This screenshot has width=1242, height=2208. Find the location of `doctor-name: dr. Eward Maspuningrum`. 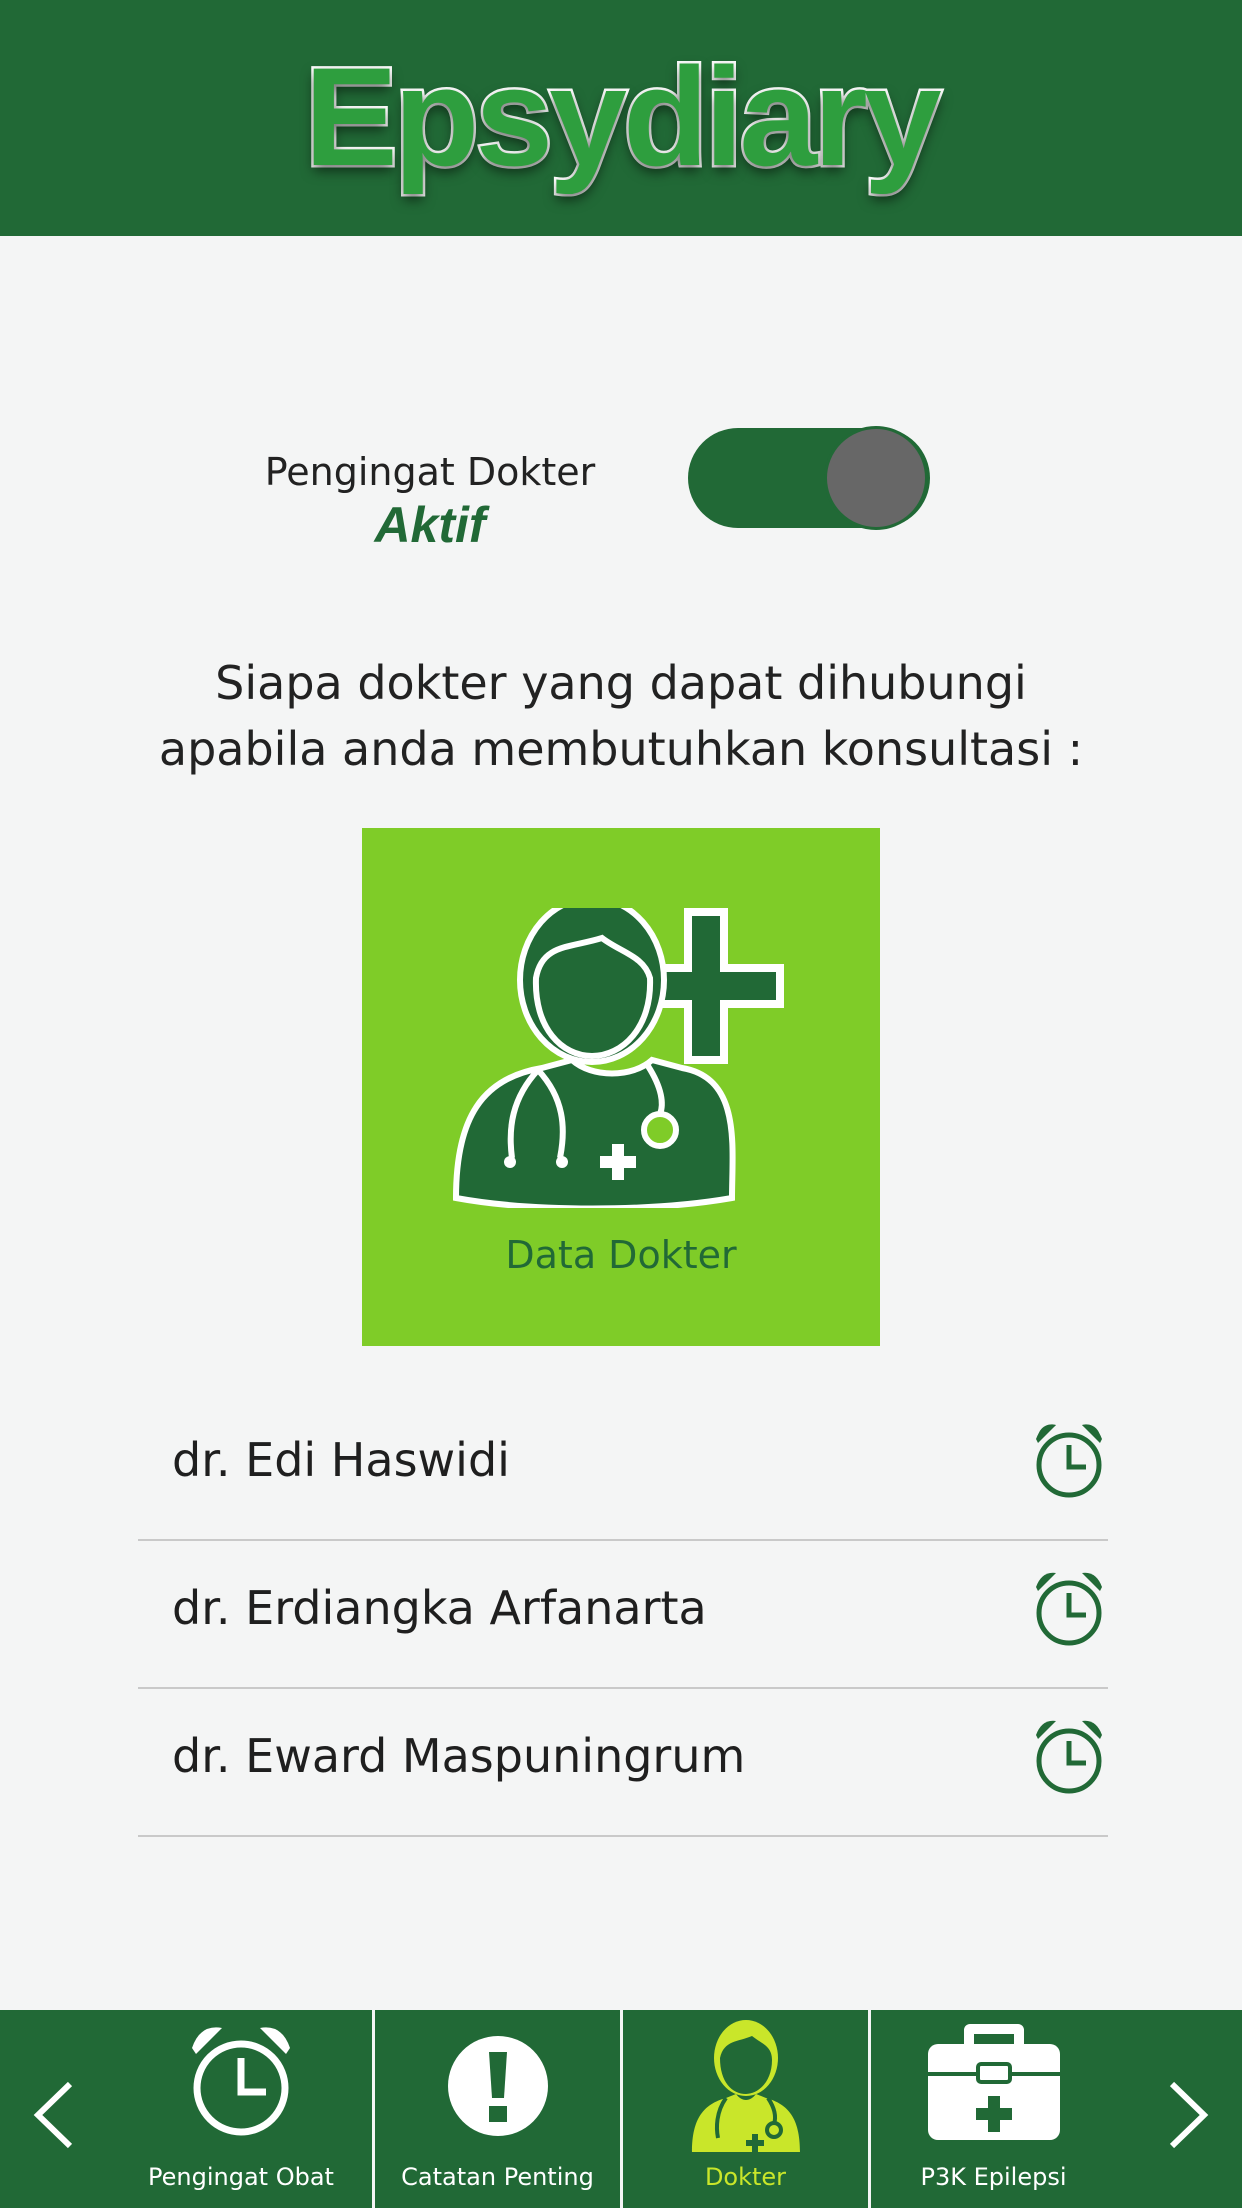

doctor-name: dr. Eward Maspuningrum is located at coordinates (459, 1756).